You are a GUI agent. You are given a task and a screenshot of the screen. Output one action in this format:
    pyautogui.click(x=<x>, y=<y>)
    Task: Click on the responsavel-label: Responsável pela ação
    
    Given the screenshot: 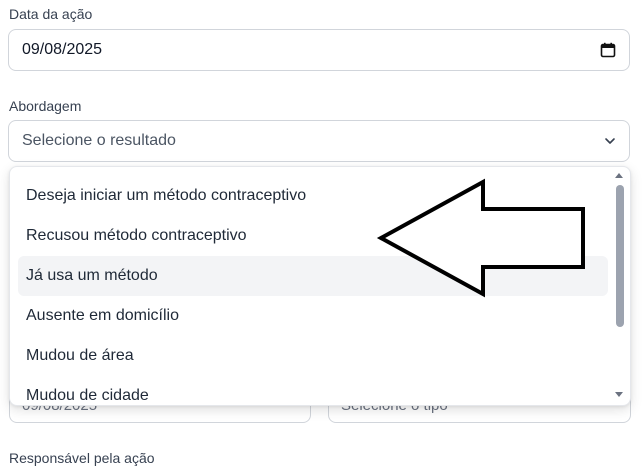 What is the action you would take?
    pyautogui.click(x=82, y=458)
    